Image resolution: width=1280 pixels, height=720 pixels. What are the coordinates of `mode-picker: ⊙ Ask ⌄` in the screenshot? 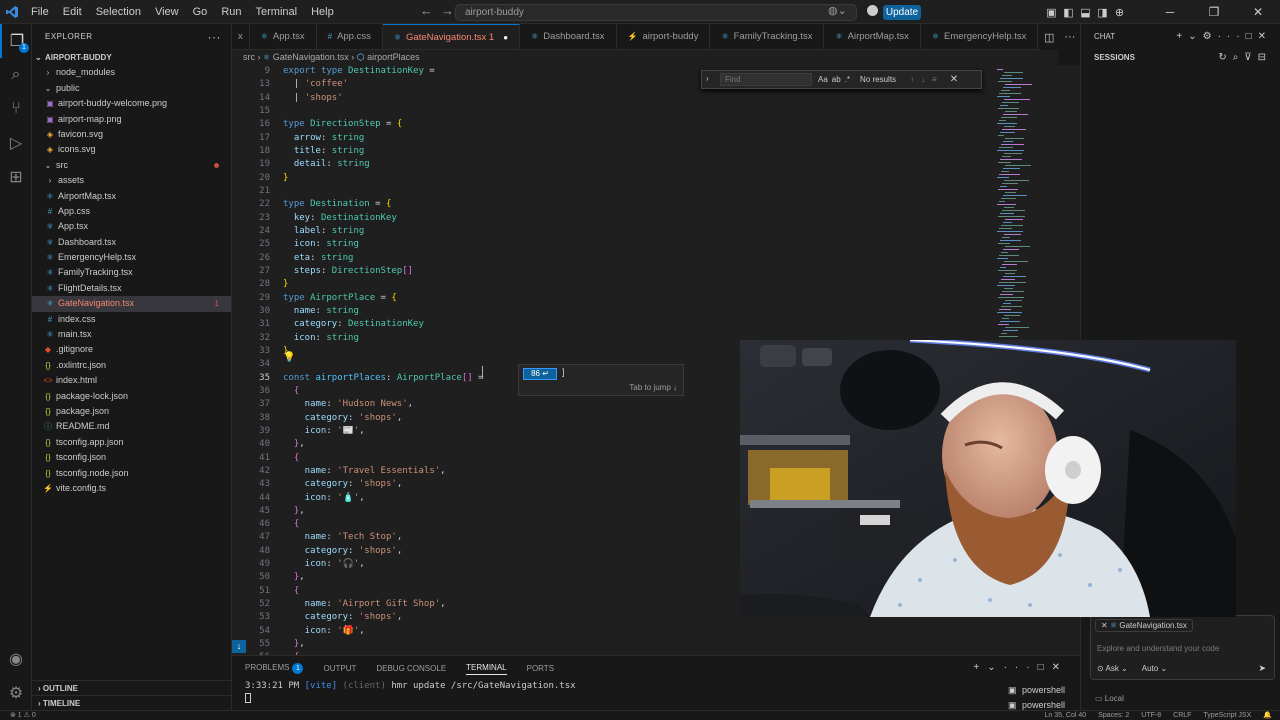 It's located at (1112, 668).